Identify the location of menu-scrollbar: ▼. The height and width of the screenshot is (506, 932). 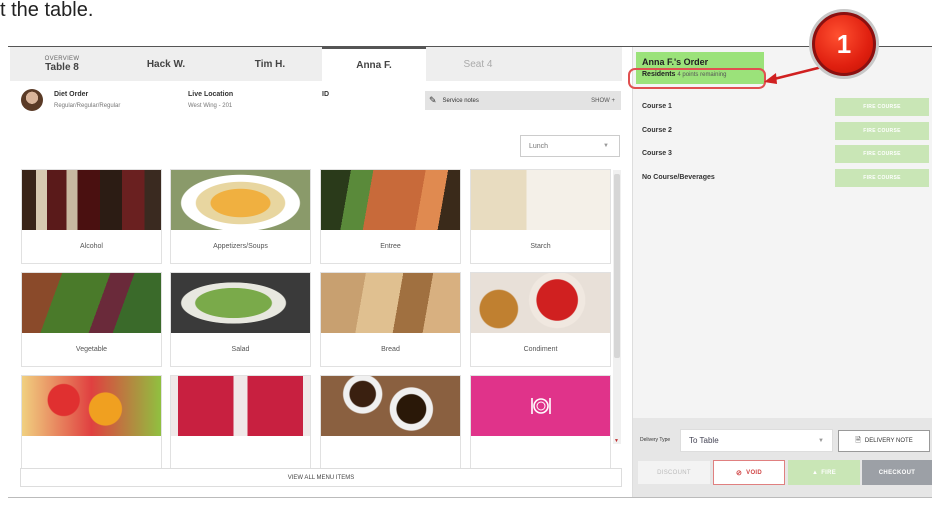
(617, 307).